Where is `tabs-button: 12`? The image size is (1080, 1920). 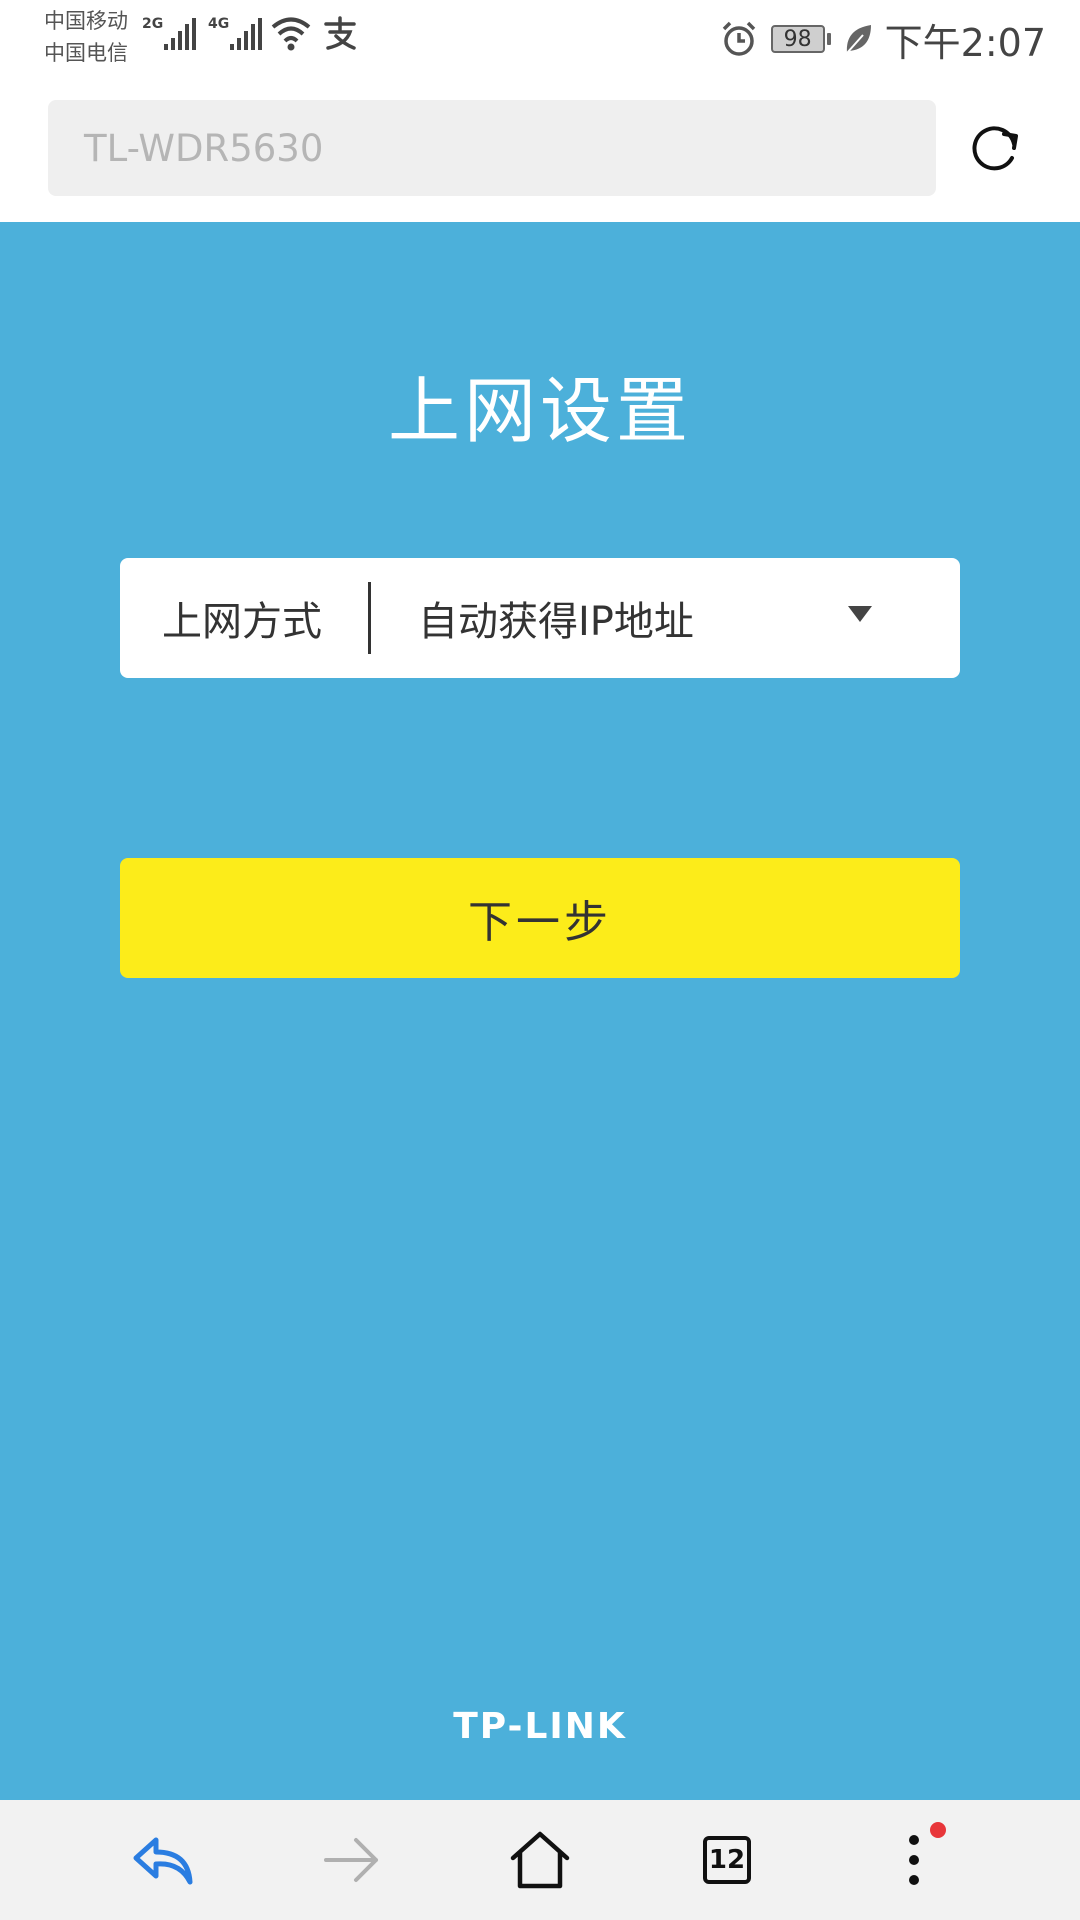 tabs-button: 12 is located at coordinates (727, 1860).